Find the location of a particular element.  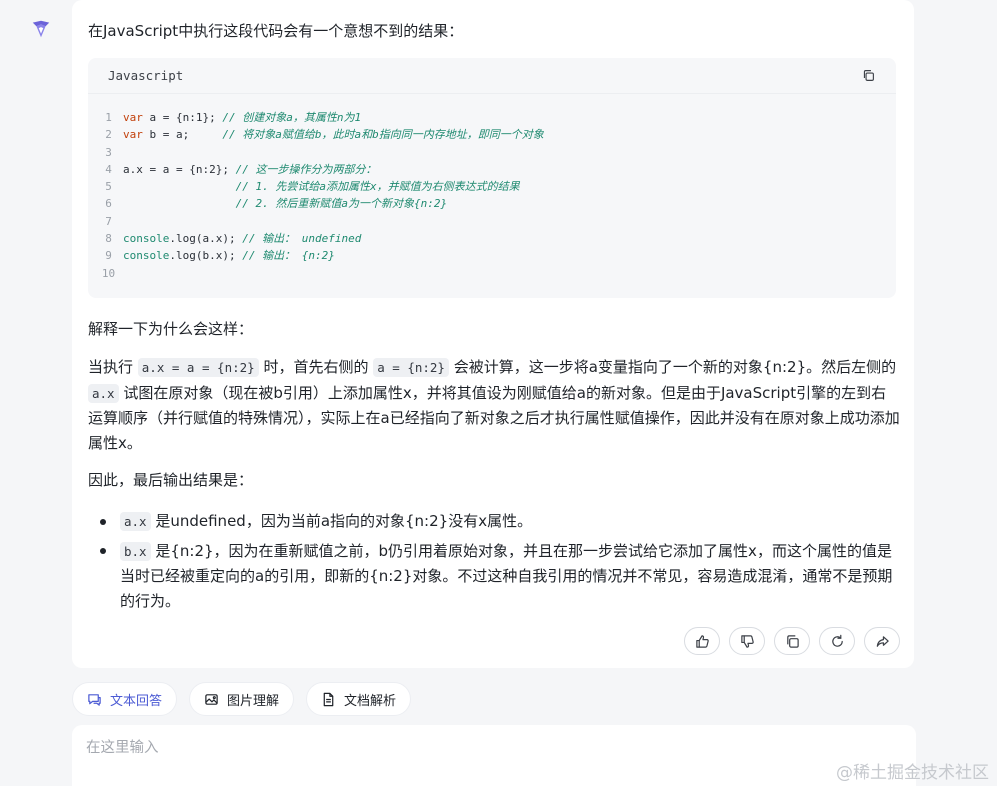

code-source: console.log(b.x); // 输出： {n:2} is located at coordinates (229, 255).